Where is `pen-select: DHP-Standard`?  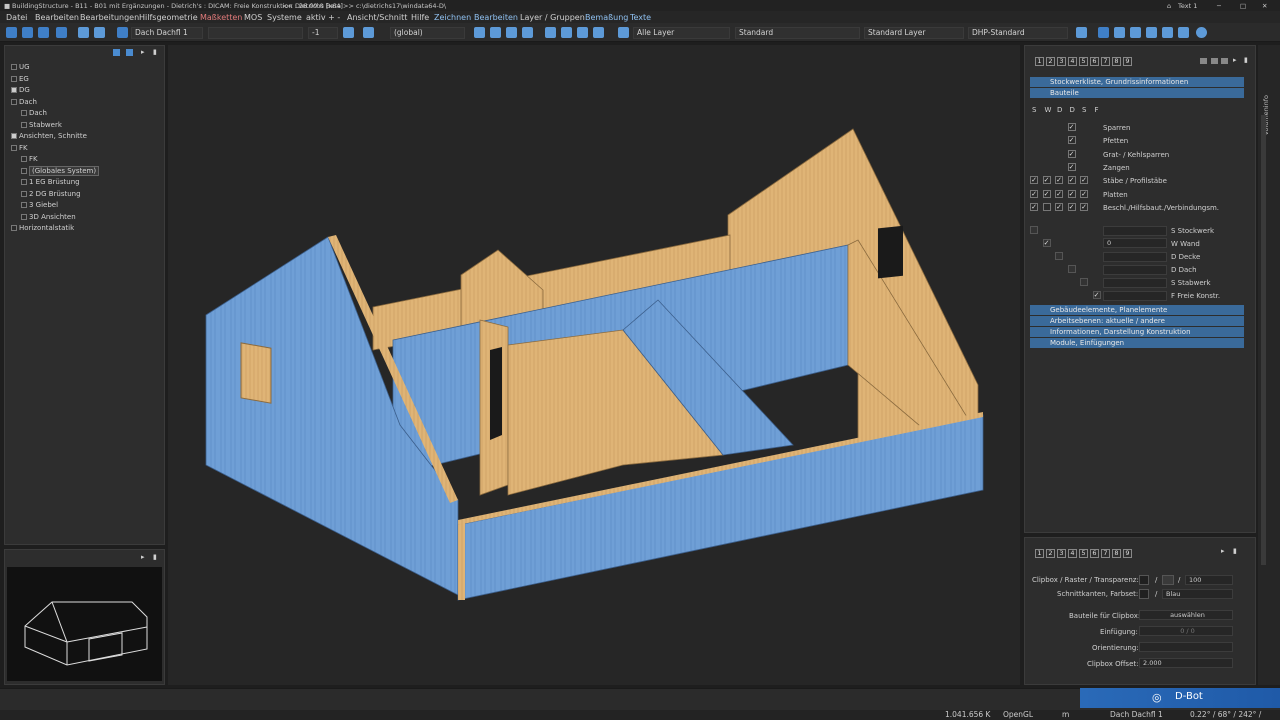
pen-select: DHP-Standard is located at coordinates (1018, 33).